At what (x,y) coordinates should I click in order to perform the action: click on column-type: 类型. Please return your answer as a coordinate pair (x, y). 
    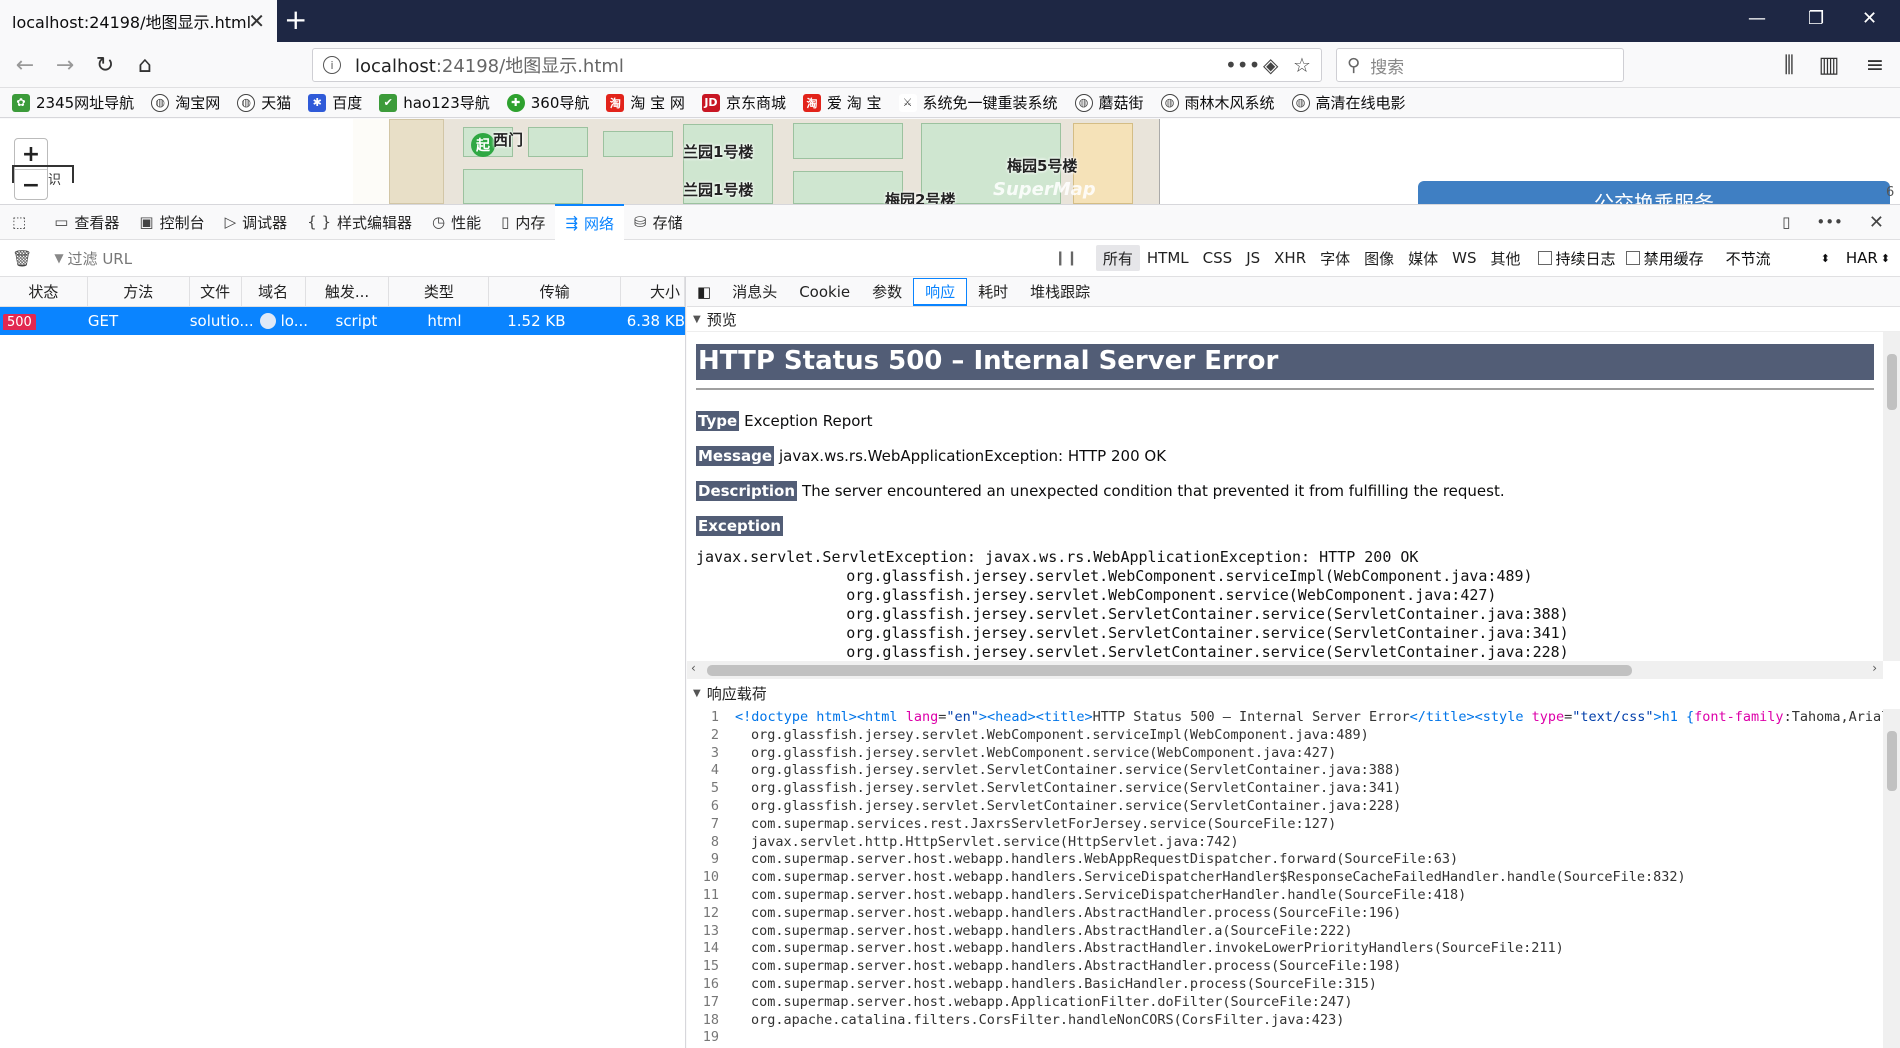
    Looking at the image, I should click on (439, 291).